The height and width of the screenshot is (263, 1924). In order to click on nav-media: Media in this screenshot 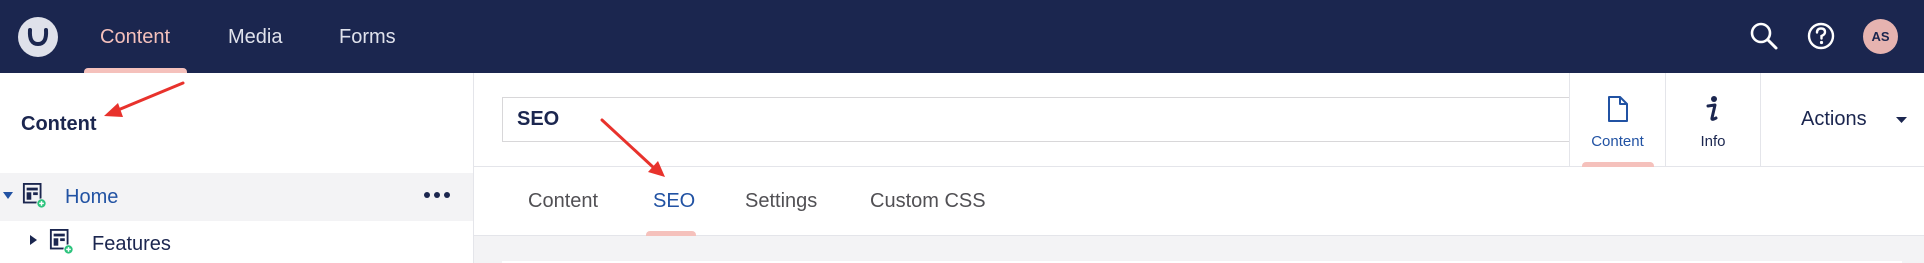, I will do `click(255, 36)`.